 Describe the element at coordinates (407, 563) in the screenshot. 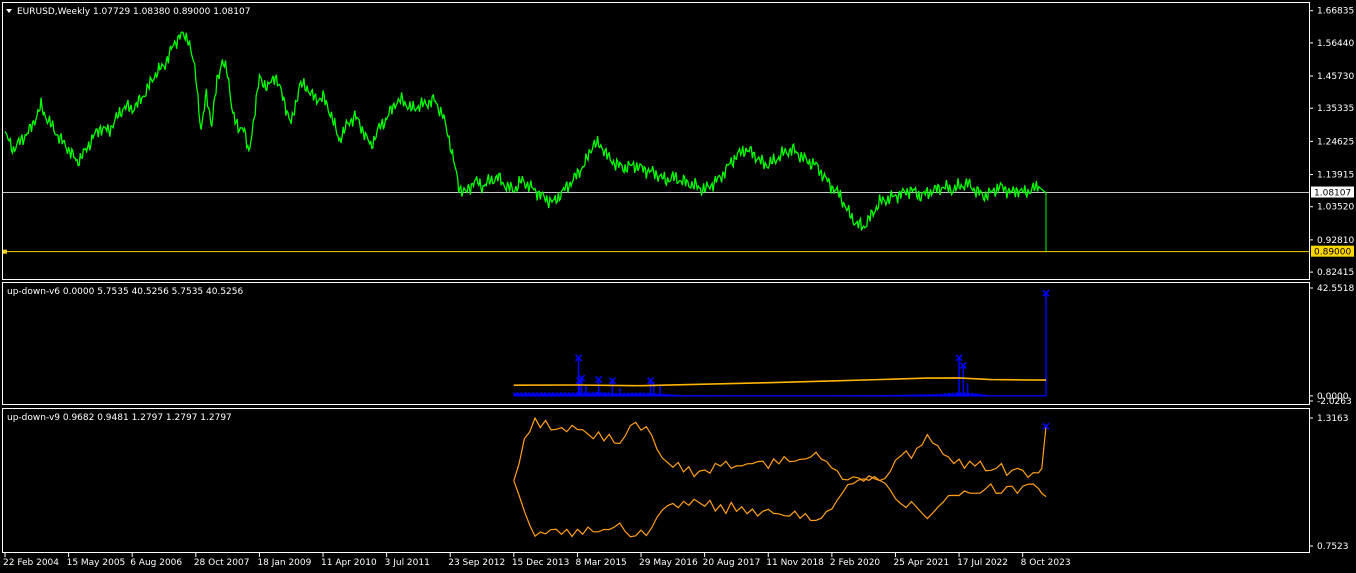

I see `time-tick-label: 3 Jul 2011` at that location.